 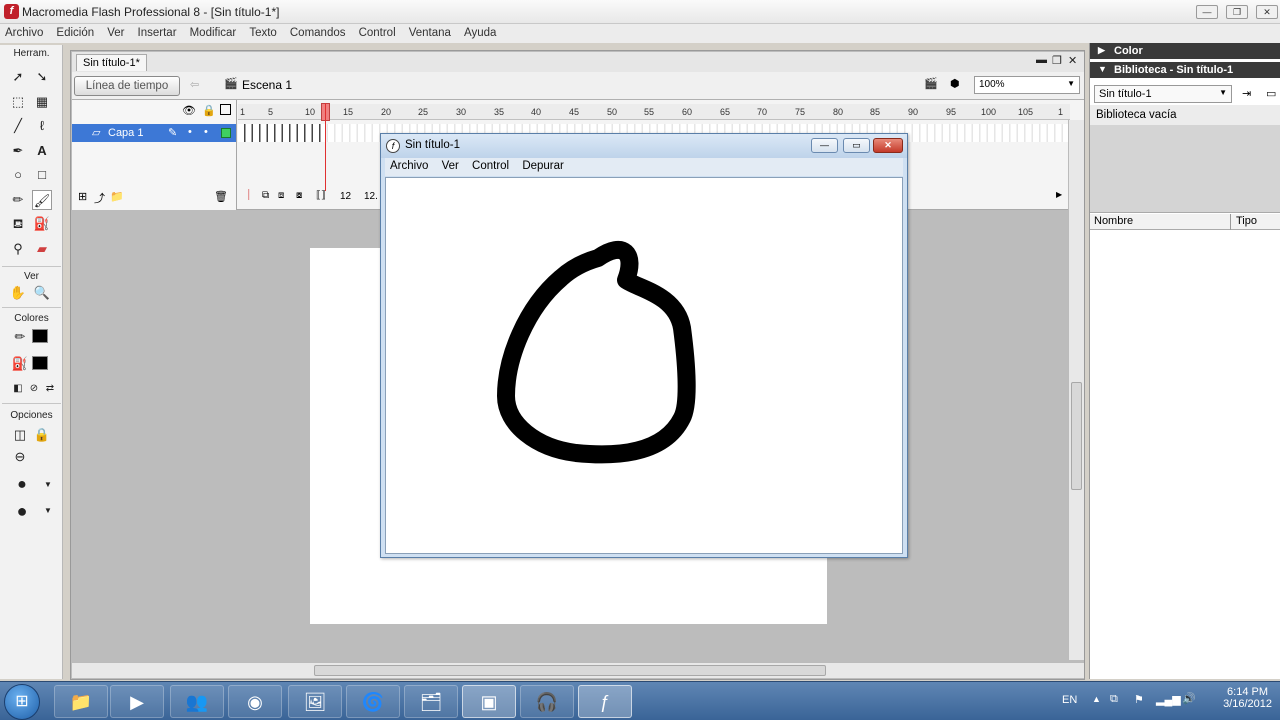 I want to click on ink-bottle-tool-icon: ⛾, so click(x=18, y=224).